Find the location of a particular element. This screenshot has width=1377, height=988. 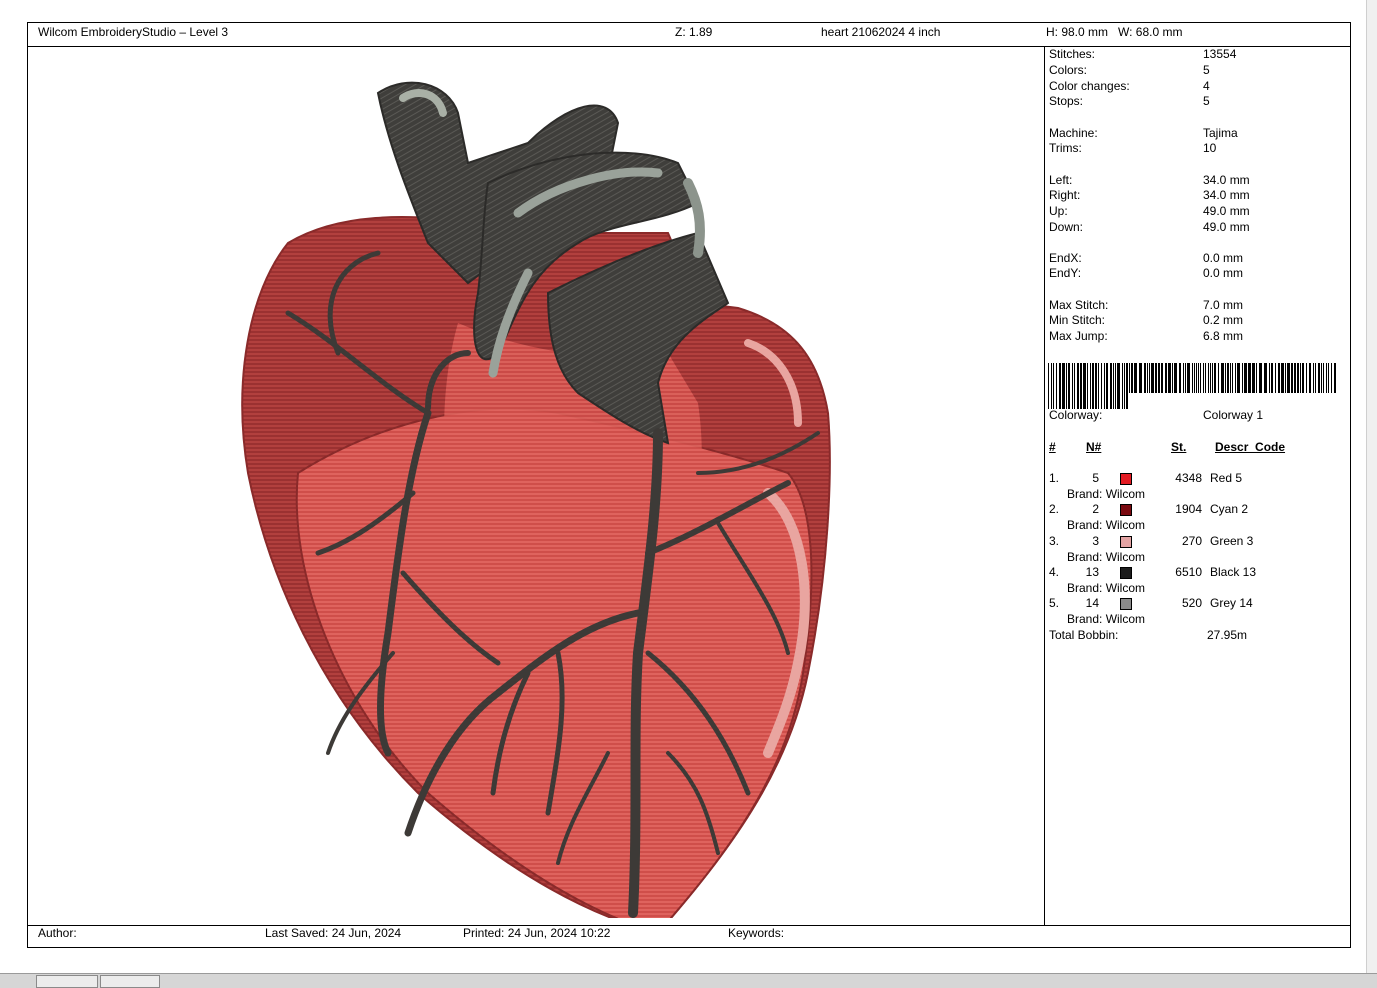

row-needle: 14 is located at coordinates (1092, 603).